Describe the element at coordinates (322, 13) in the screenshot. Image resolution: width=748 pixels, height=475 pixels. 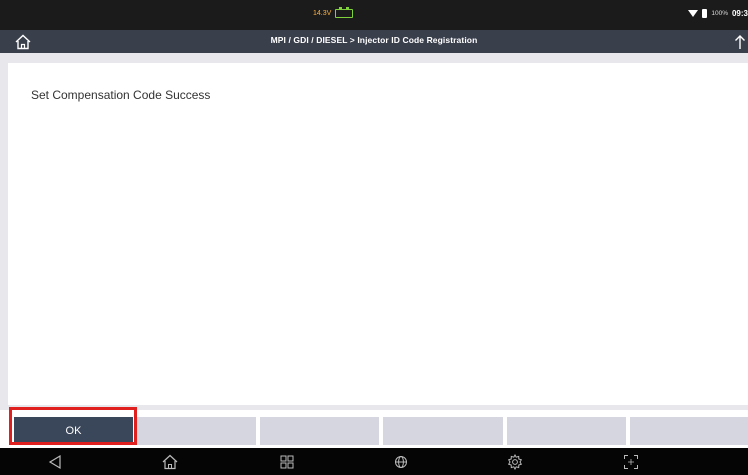
I see `voltage-value: 14.3V` at that location.